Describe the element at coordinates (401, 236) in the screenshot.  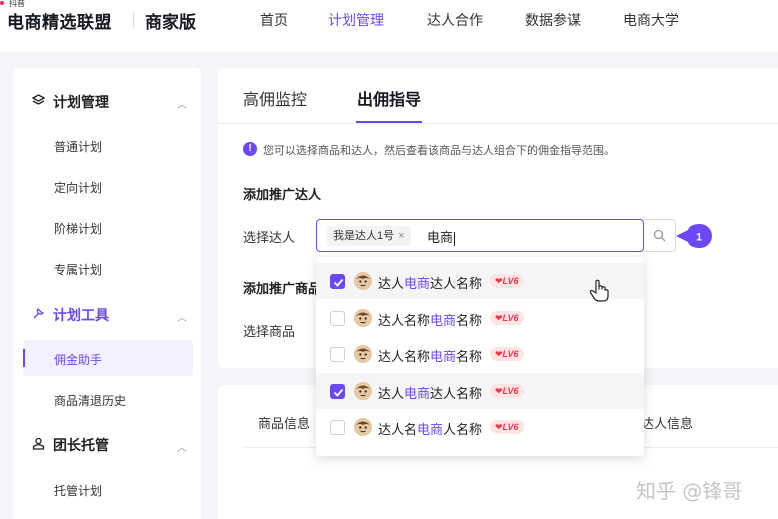
I see `close-icon: ×` at that location.